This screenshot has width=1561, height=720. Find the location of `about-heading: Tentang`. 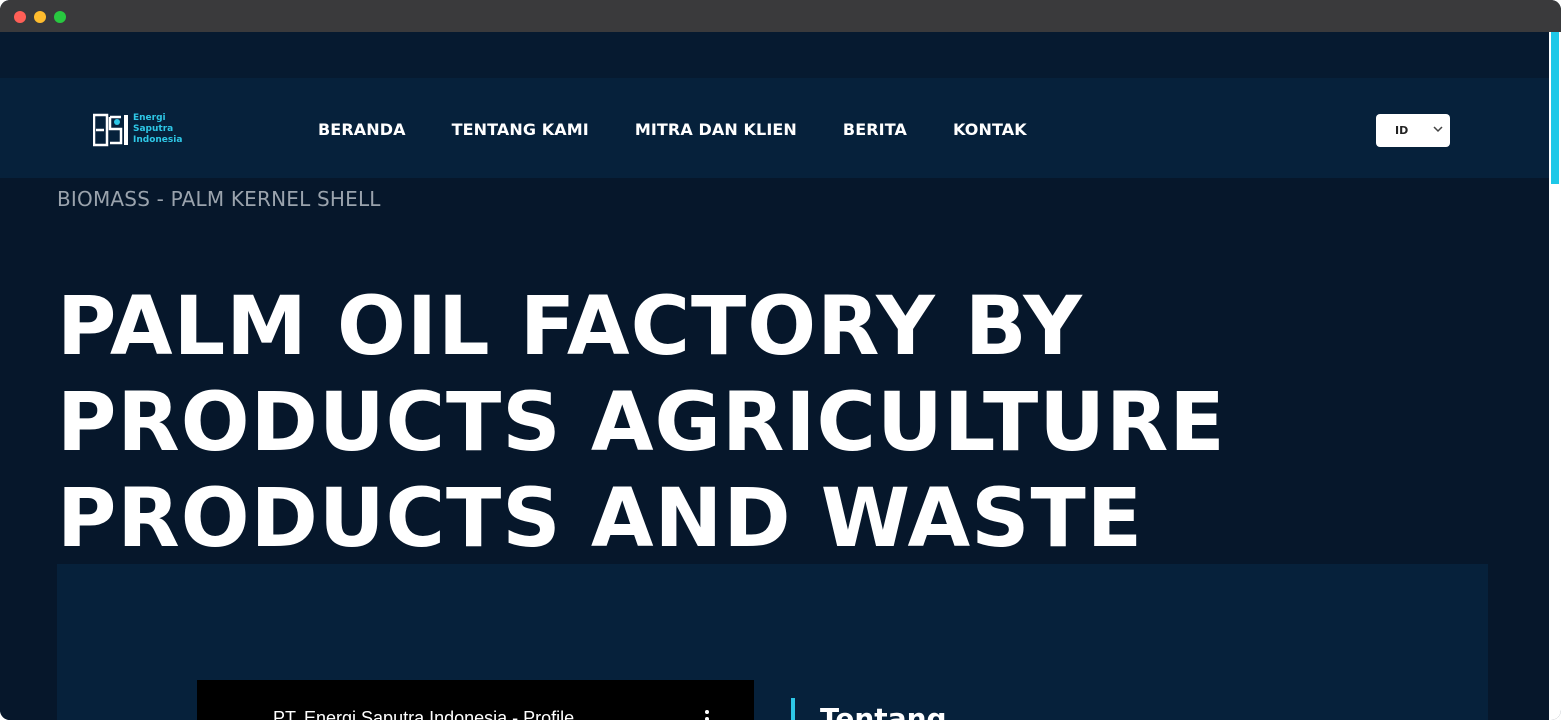

about-heading: Tentang is located at coordinates (883, 711).